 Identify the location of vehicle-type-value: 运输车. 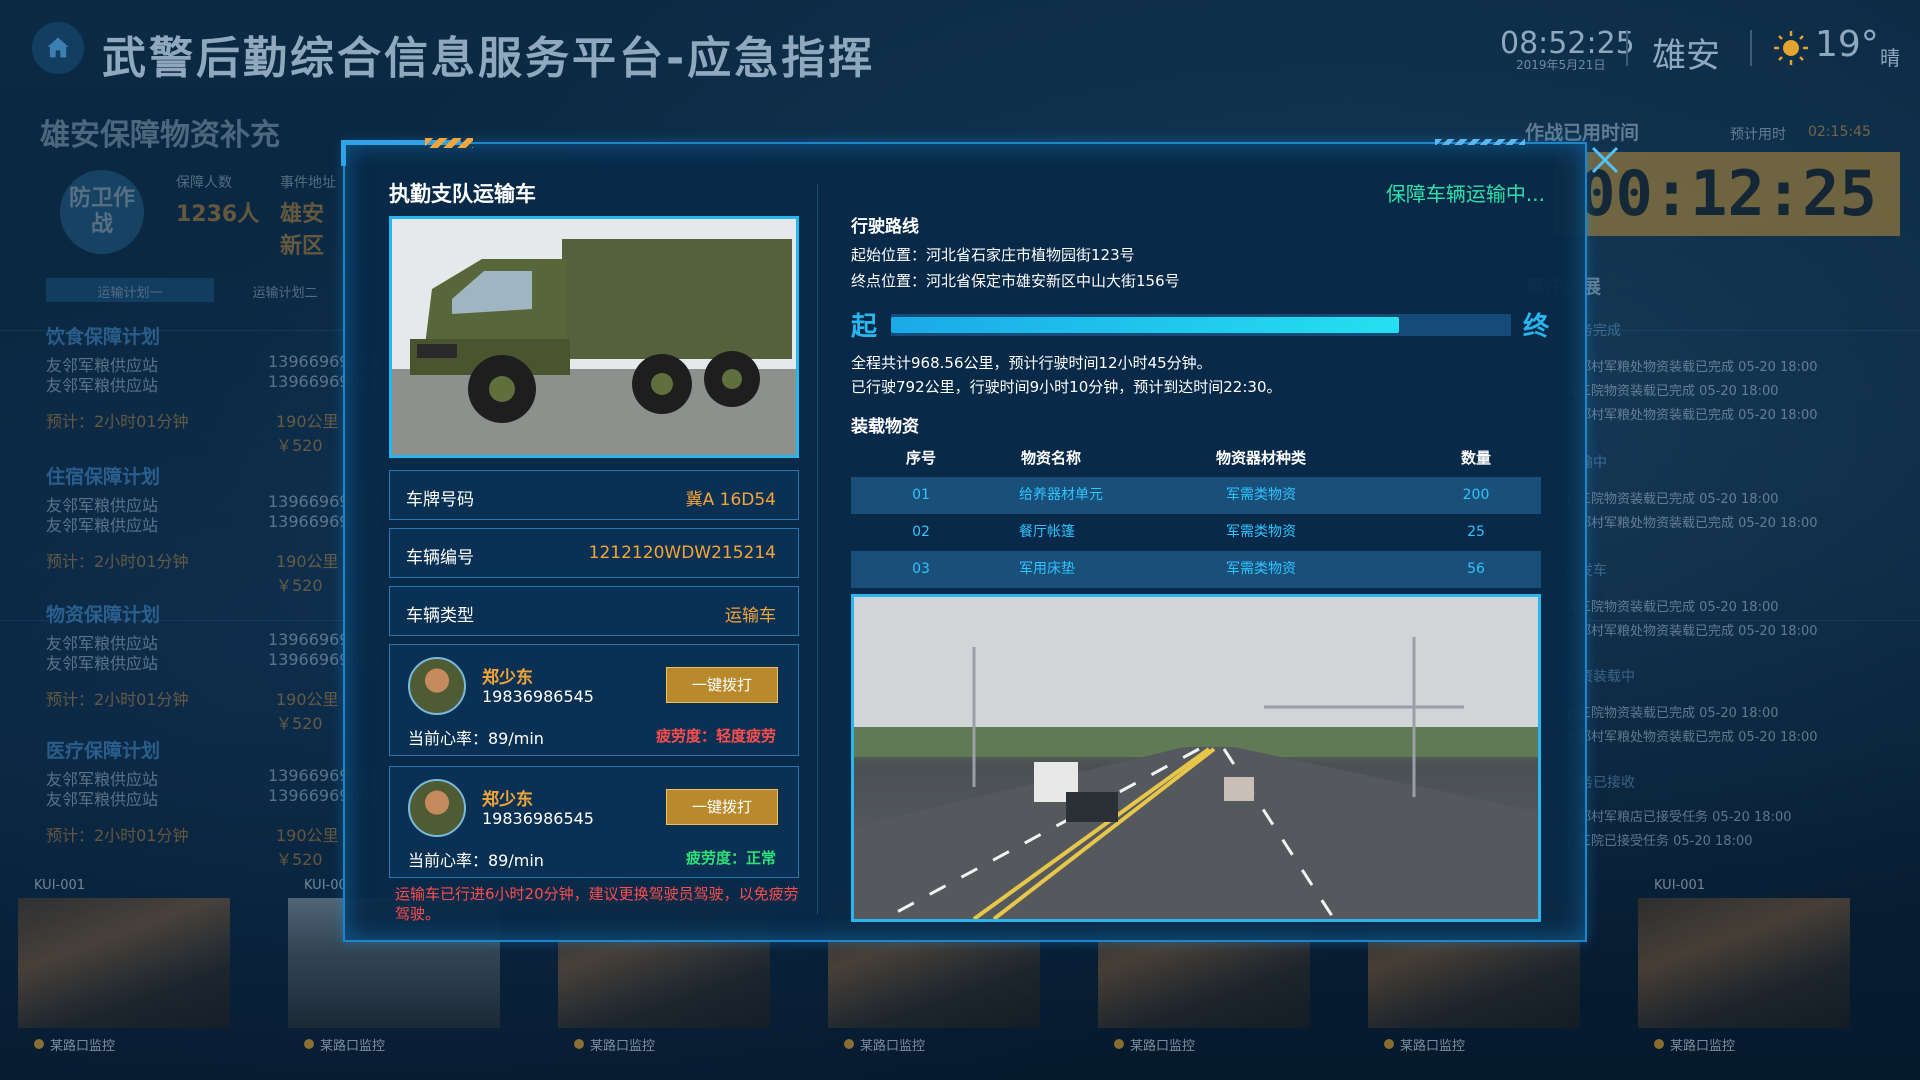
(750, 616).